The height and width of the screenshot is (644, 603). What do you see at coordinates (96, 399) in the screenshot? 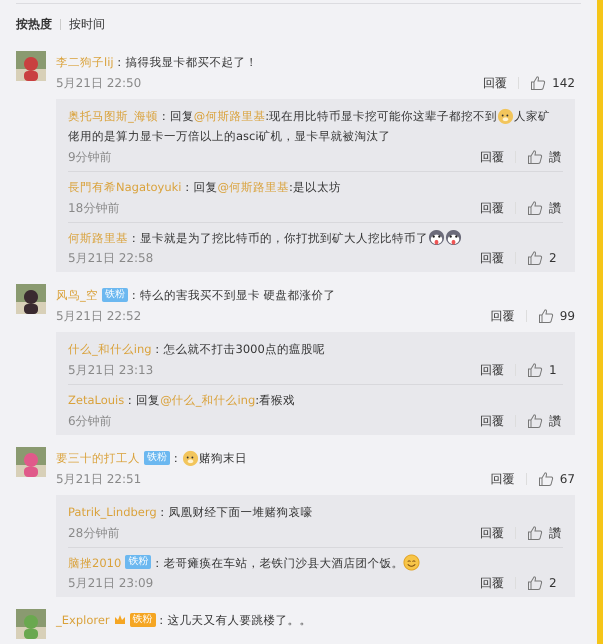
I see `username-link: ZetaLouis` at bounding box center [96, 399].